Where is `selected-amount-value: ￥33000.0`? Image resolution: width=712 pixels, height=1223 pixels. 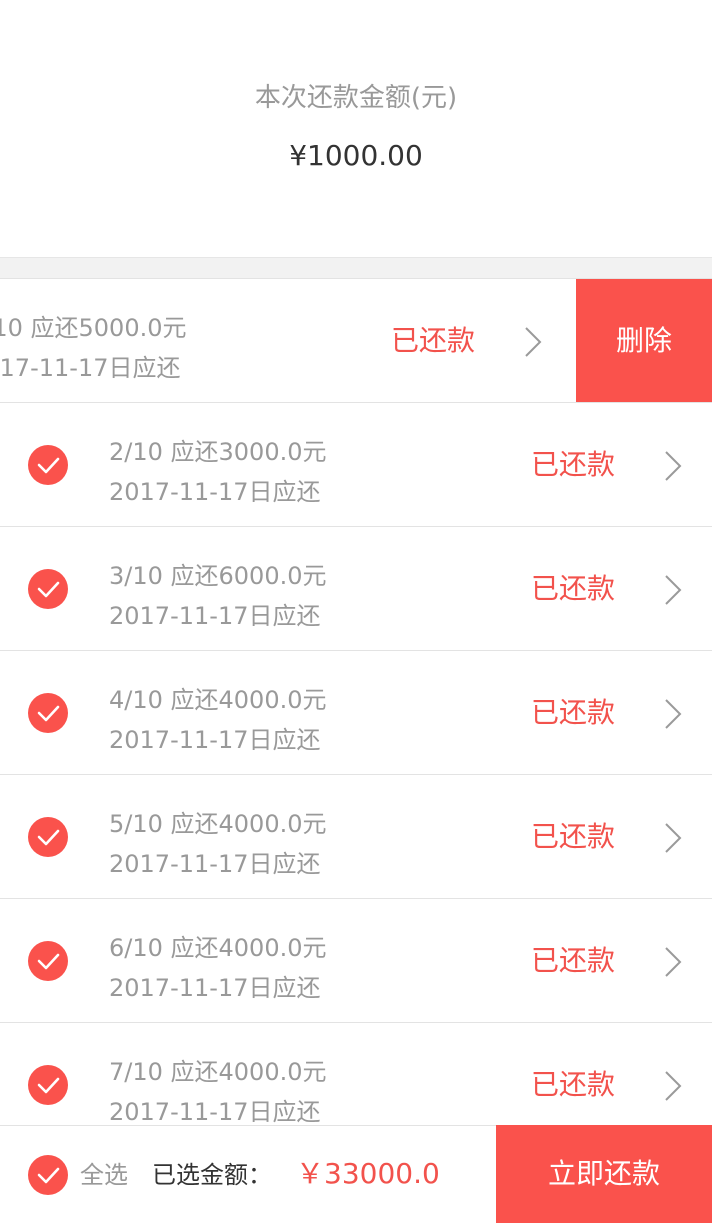 selected-amount-value: ￥33000.0 is located at coordinates (368, 1173).